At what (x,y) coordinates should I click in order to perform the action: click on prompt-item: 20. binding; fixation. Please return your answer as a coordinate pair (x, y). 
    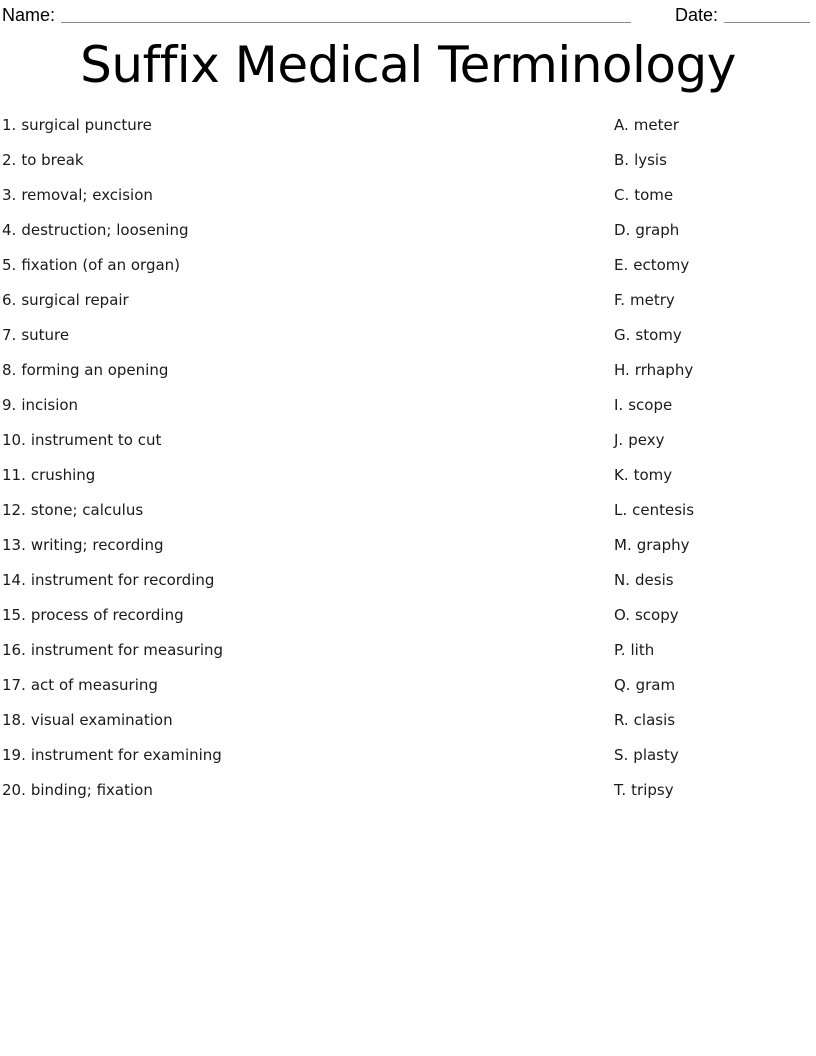
    Looking at the image, I should click on (77, 790).